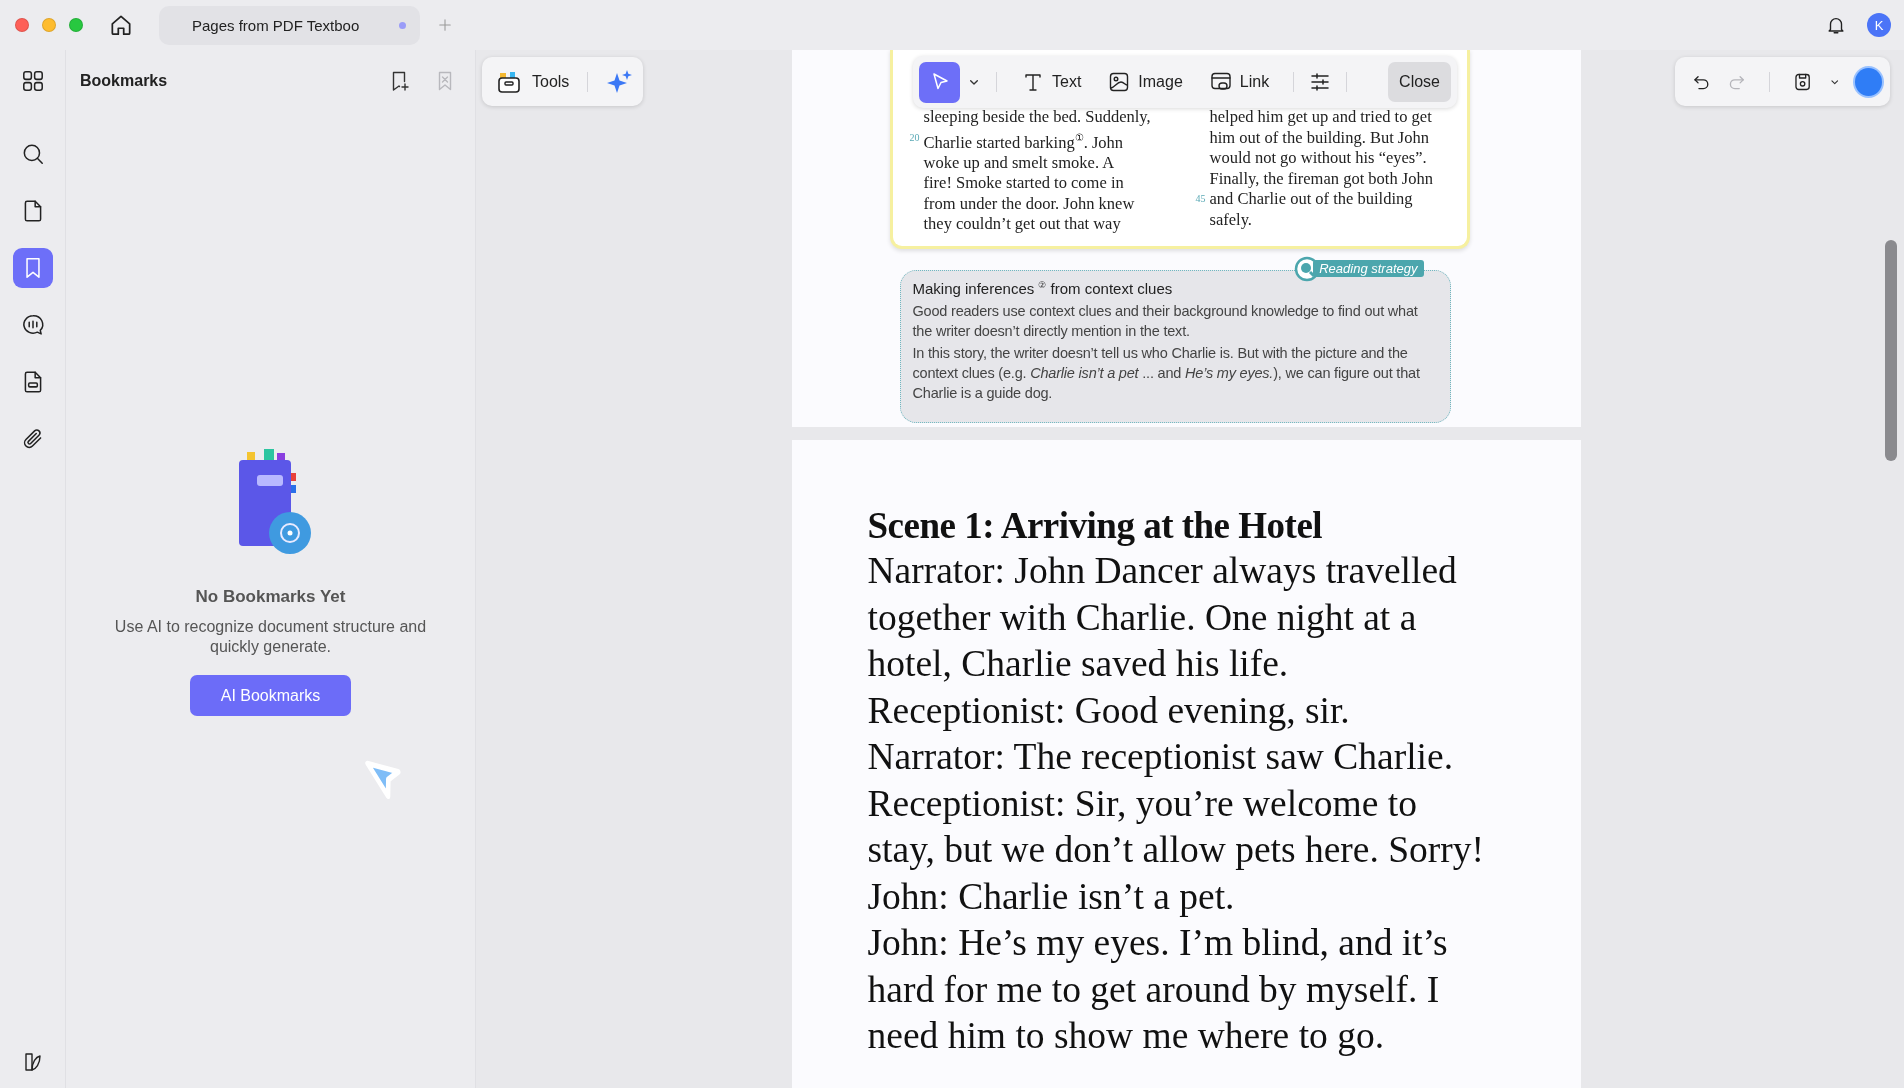 The height and width of the screenshot is (1088, 1904). Describe the element at coordinates (1023, 141) in the screenshot. I see `story-text-line: Charlie started barking$^{①}$. John` at that location.